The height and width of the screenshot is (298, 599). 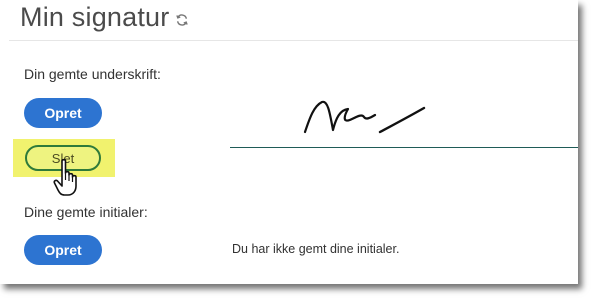 What do you see at coordinates (95, 17) in the screenshot?
I see `page-title: Min signatur` at bounding box center [95, 17].